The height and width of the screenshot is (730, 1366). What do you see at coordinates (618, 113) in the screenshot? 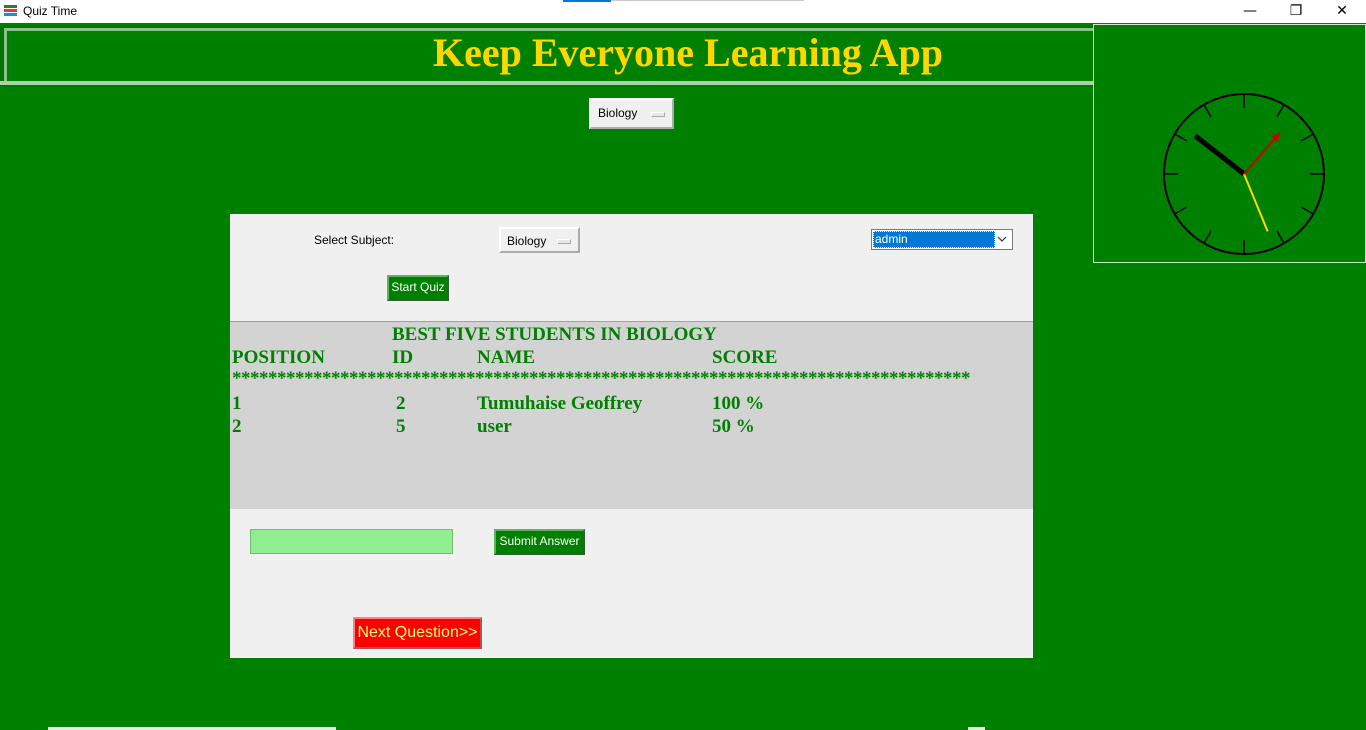
I see `top-subject-menu-value: Biology` at bounding box center [618, 113].